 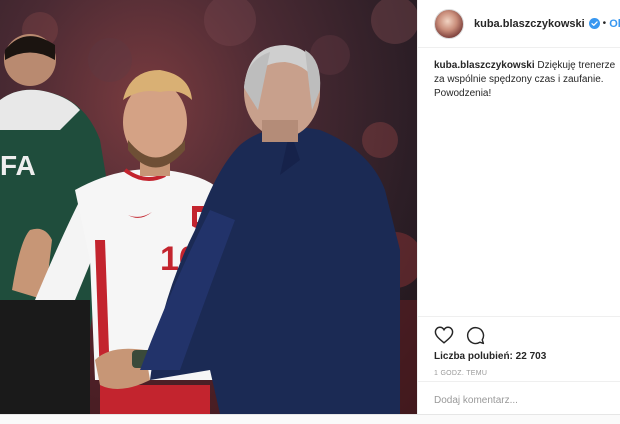 I want to click on verified-badge-icon, so click(x=594, y=23).